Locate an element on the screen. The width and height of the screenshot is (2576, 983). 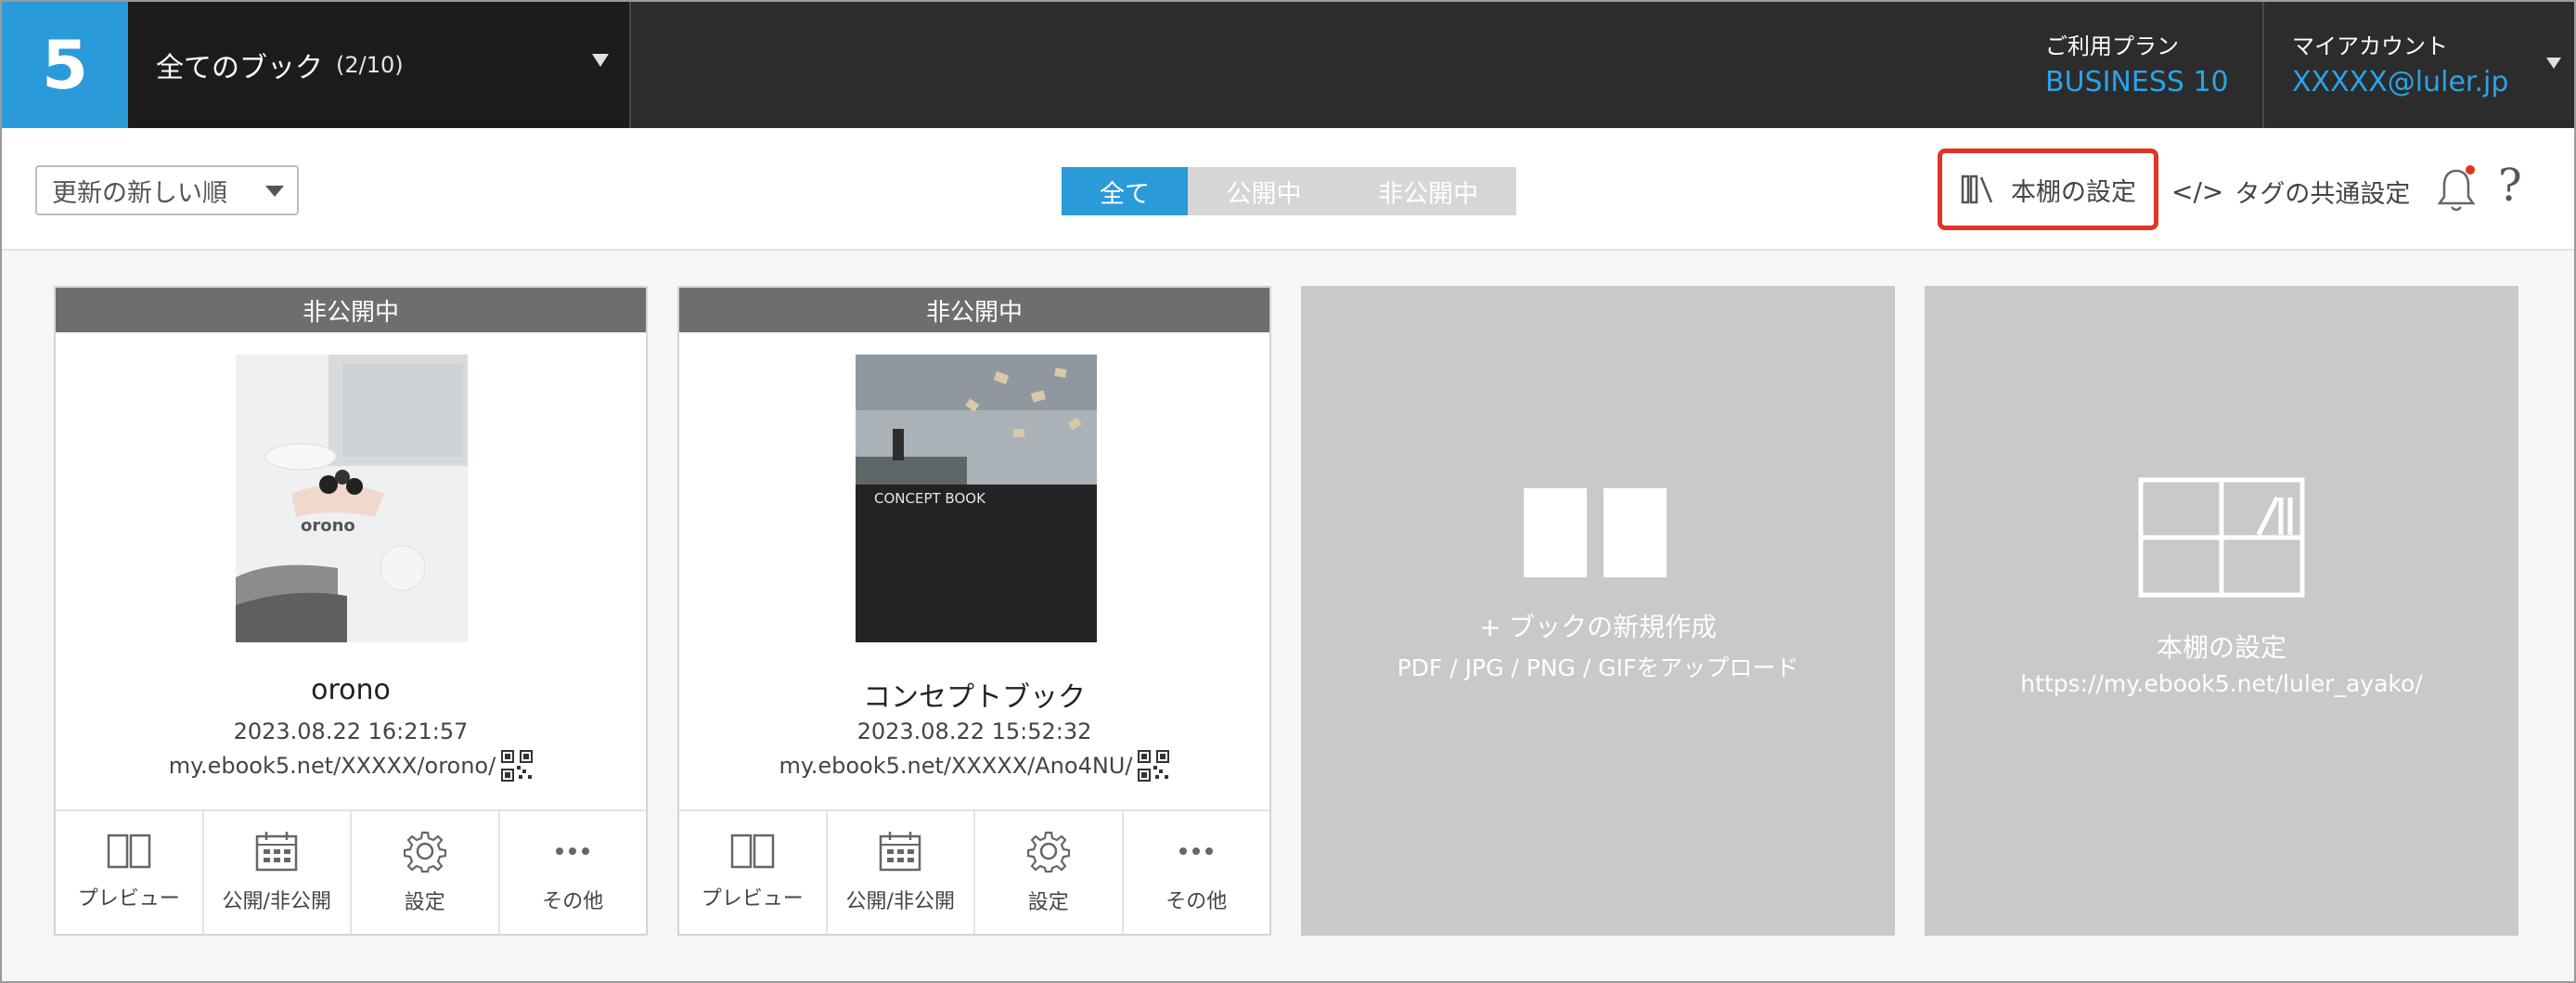
plan-value: BUSINESS 10 is located at coordinates (2153, 82).